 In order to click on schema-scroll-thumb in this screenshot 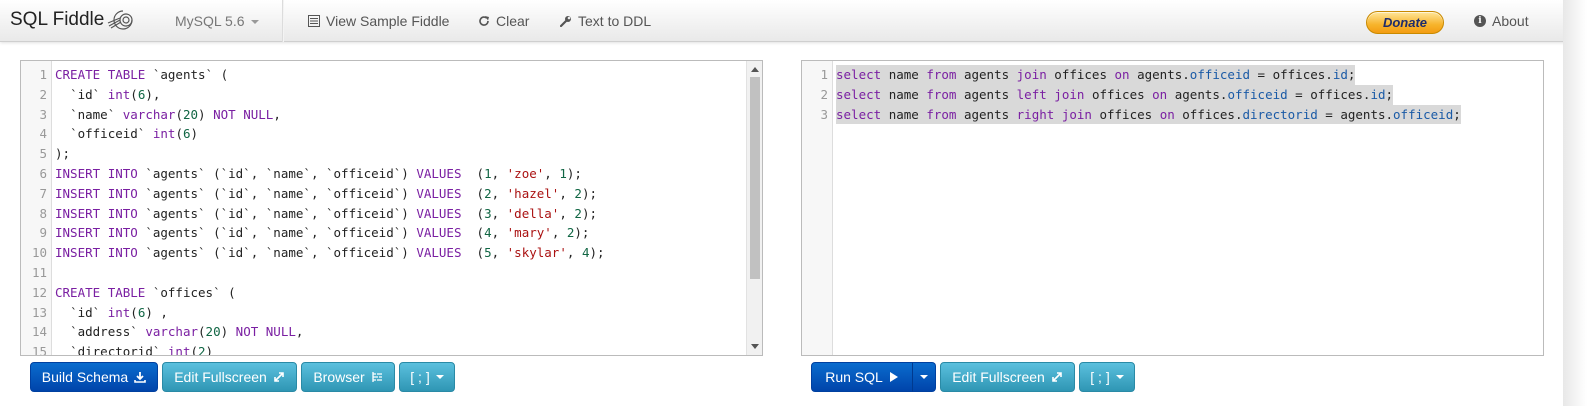, I will do `click(755, 178)`.